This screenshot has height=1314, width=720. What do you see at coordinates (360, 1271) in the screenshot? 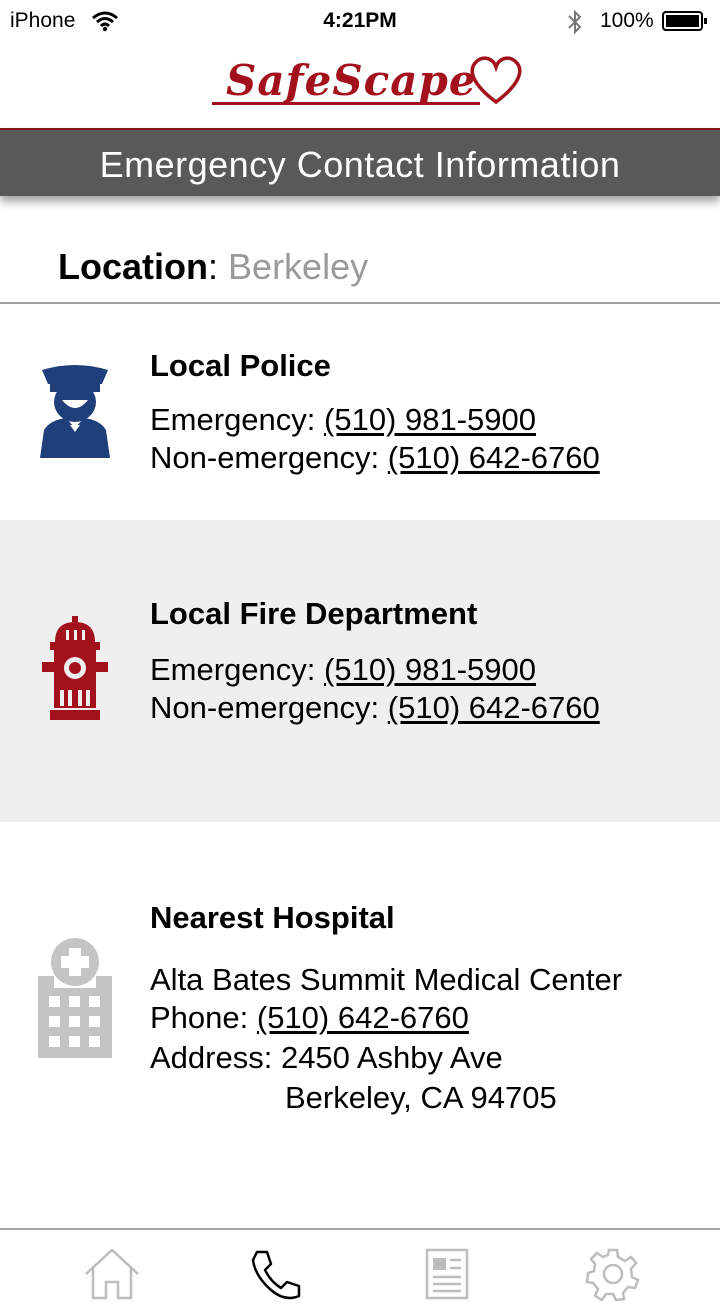
I see `tab-bar` at bounding box center [360, 1271].